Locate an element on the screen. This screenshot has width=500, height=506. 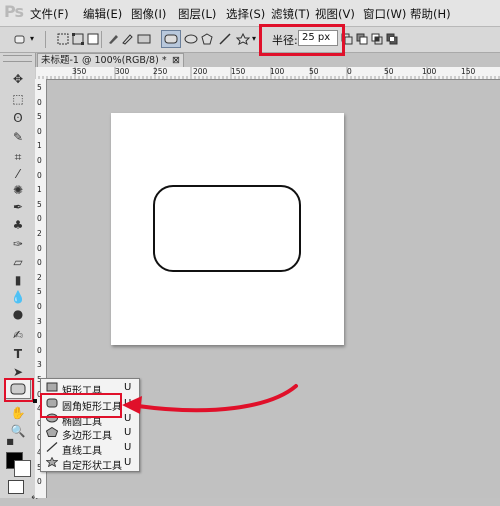
pen-tool-icon: ✍ is located at coordinates (18, 335).